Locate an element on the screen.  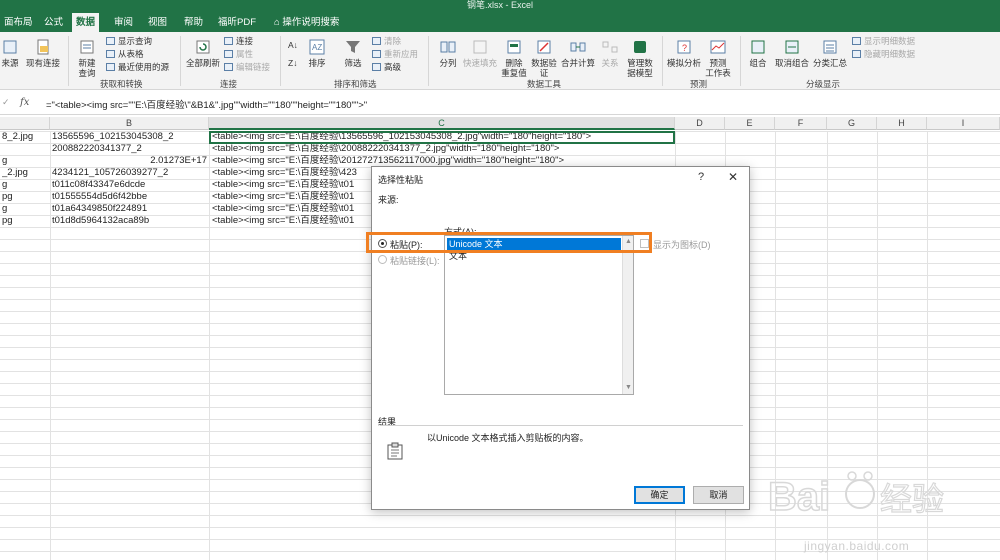
clipboard-icon is located at coordinates (395, 451).